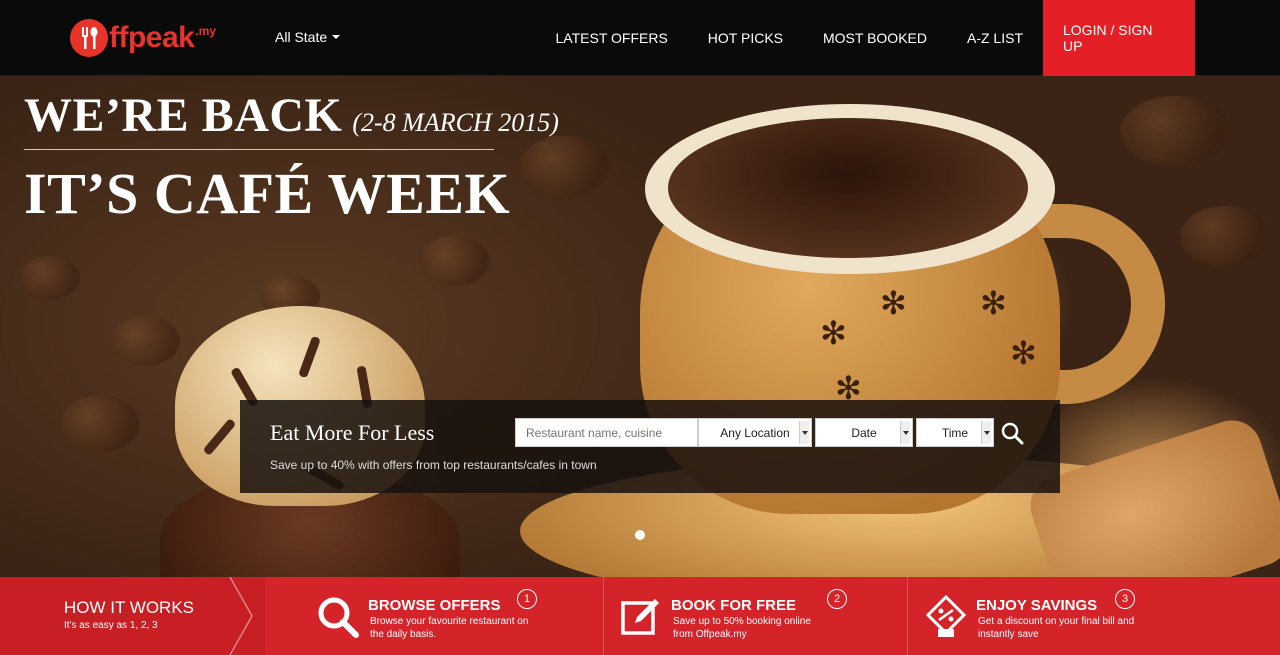 This screenshot has height=655, width=1280. I want to click on logo-suffix: .my, so click(206, 31).